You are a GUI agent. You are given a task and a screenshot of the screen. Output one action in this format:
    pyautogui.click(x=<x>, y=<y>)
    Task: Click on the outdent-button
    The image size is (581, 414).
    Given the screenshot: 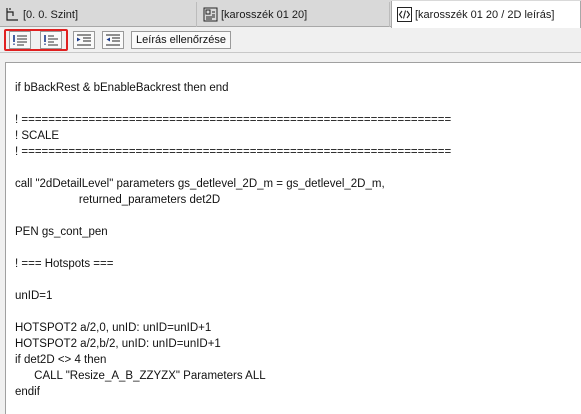 What is the action you would take?
    pyautogui.click(x=113, y=40)
    